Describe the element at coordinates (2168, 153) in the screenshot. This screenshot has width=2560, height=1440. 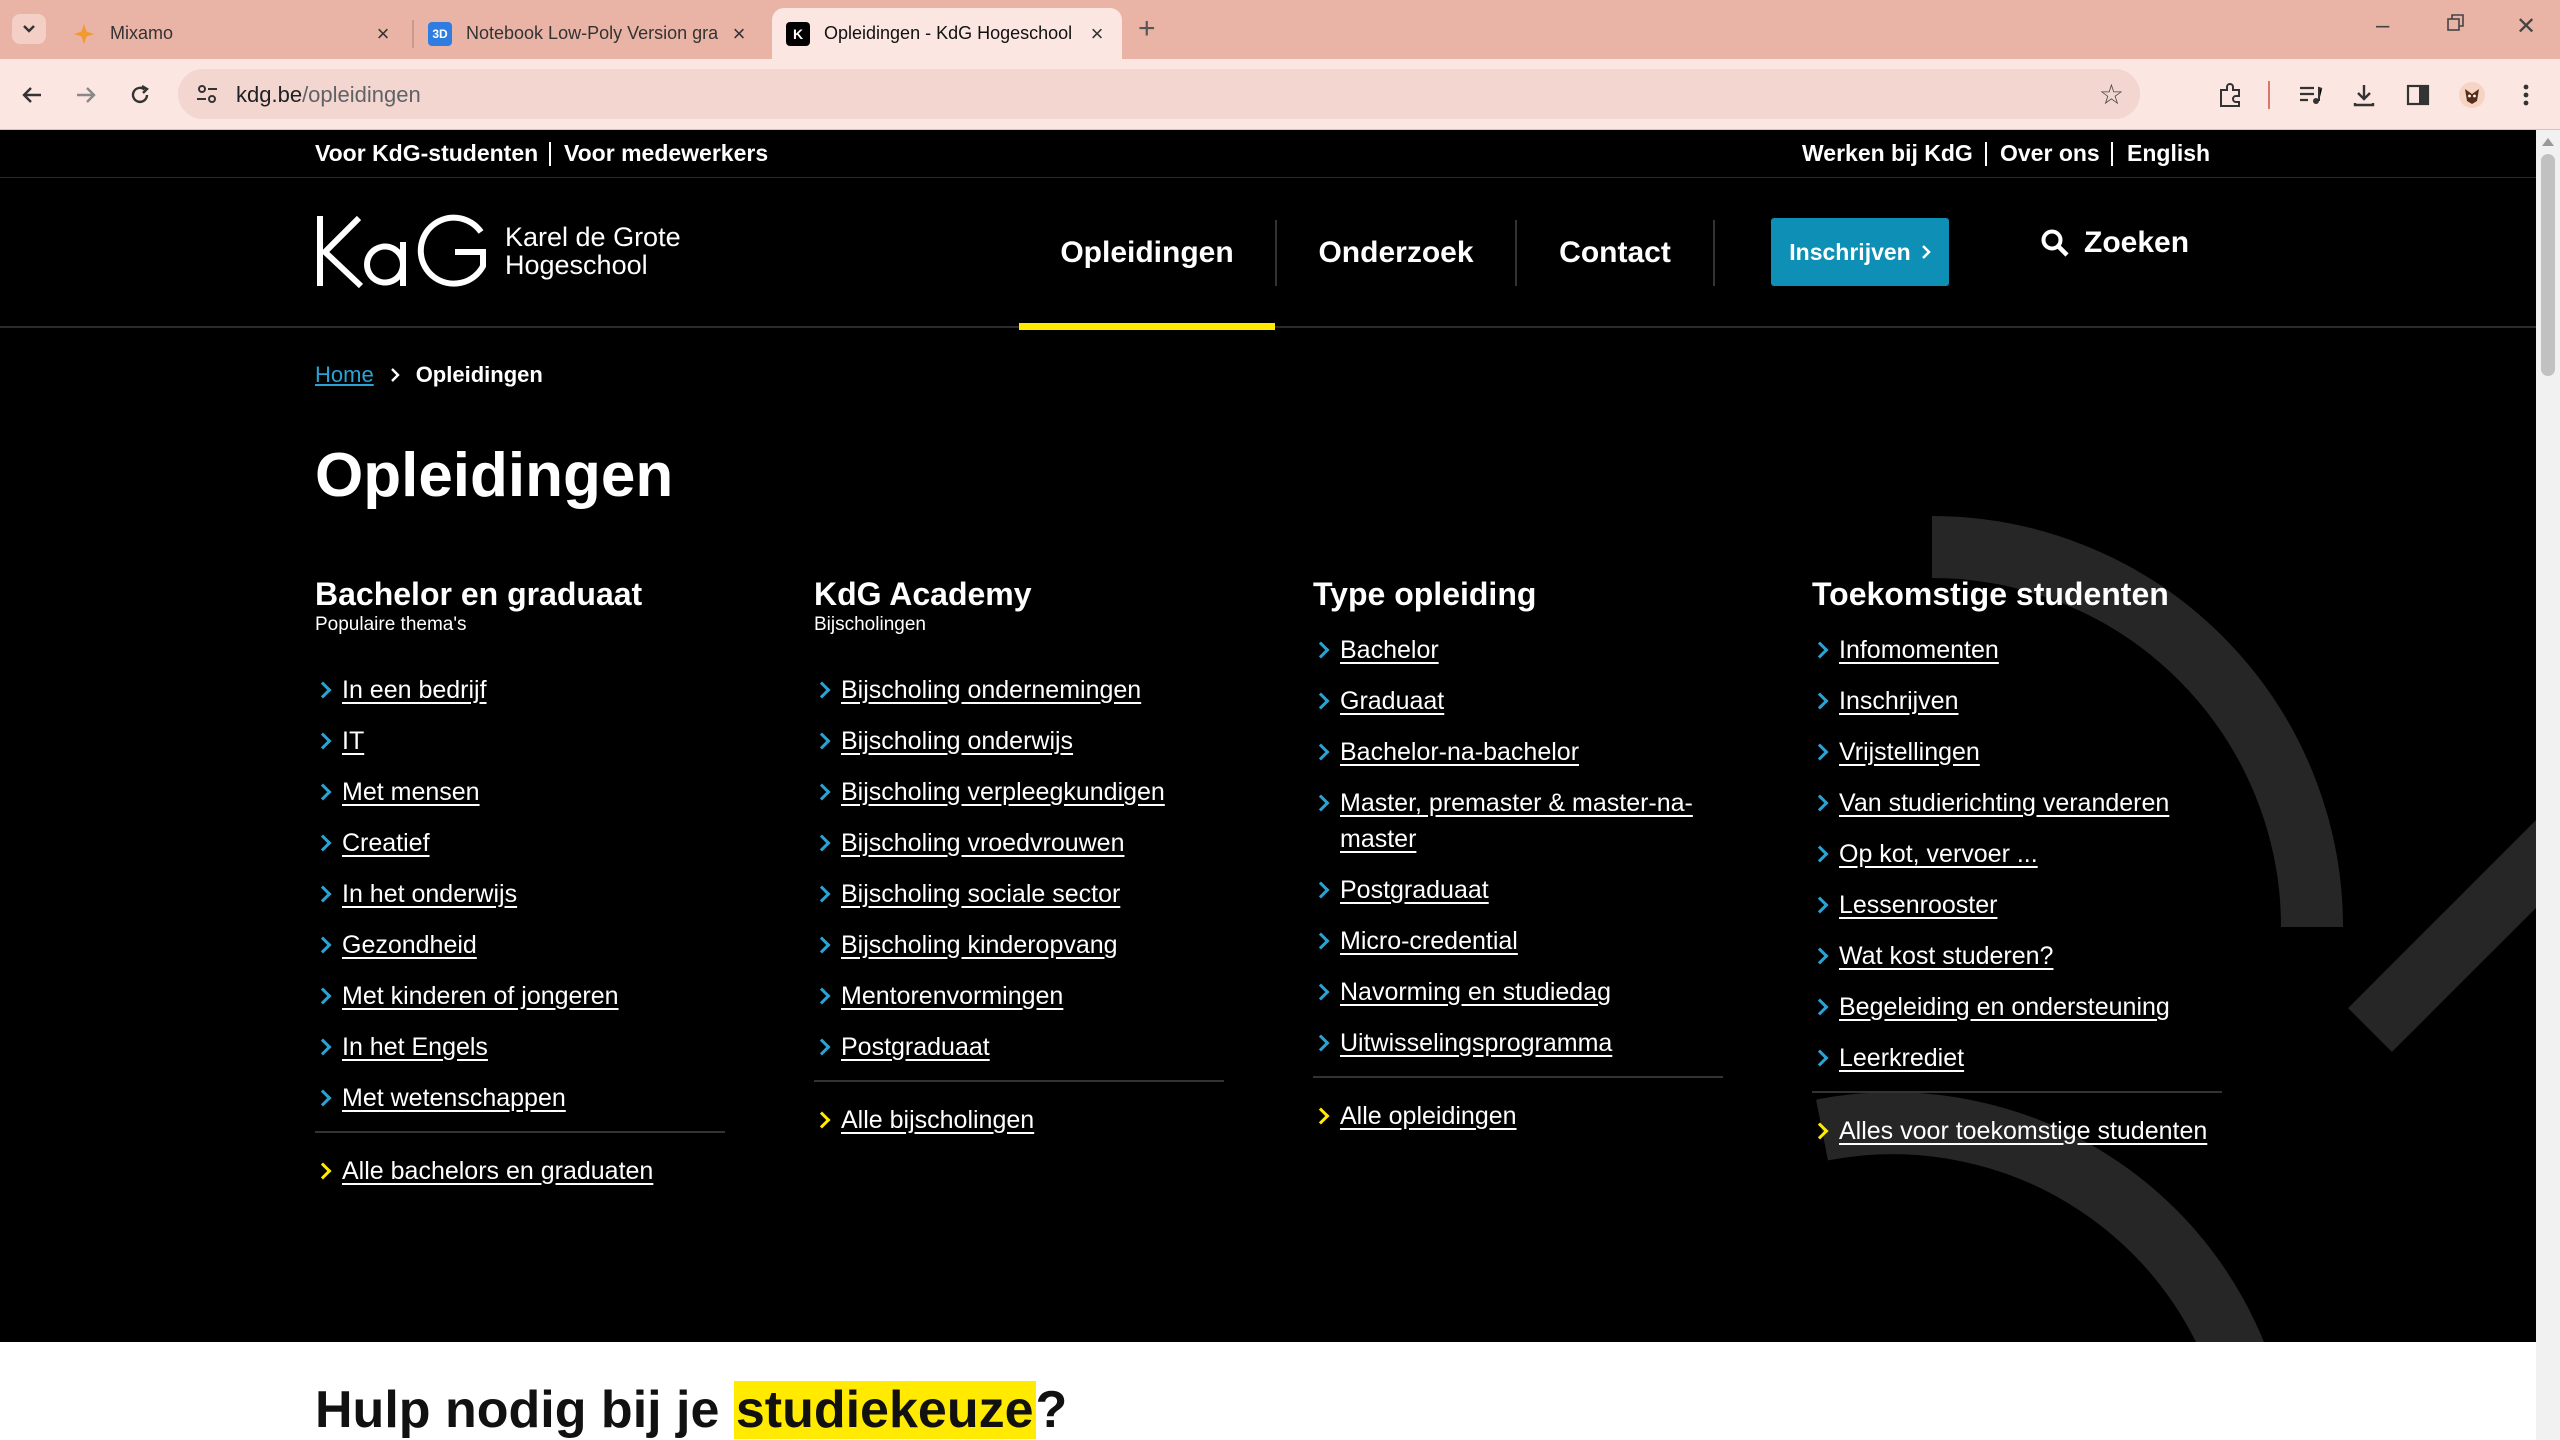
I see `util-link-english: English` at that location.